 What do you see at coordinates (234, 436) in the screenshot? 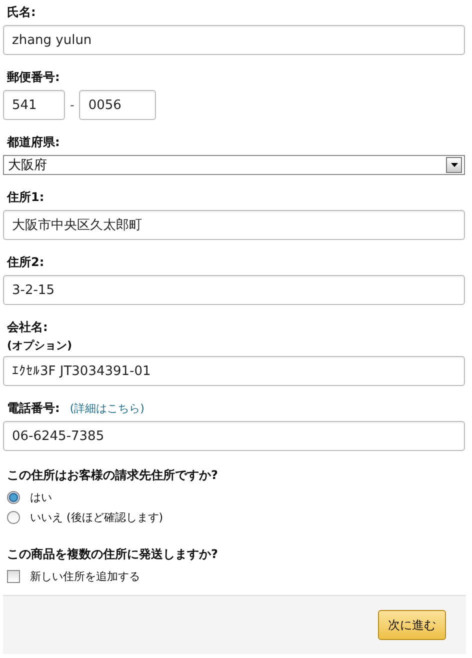
I see `text-field: 06-6245-7385` at bounding box center [234, 436].